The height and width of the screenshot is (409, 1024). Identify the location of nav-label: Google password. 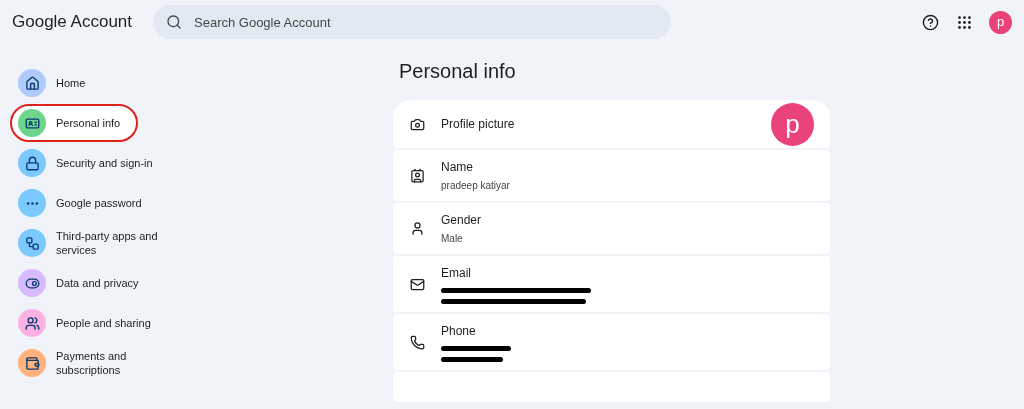
(99, 203).